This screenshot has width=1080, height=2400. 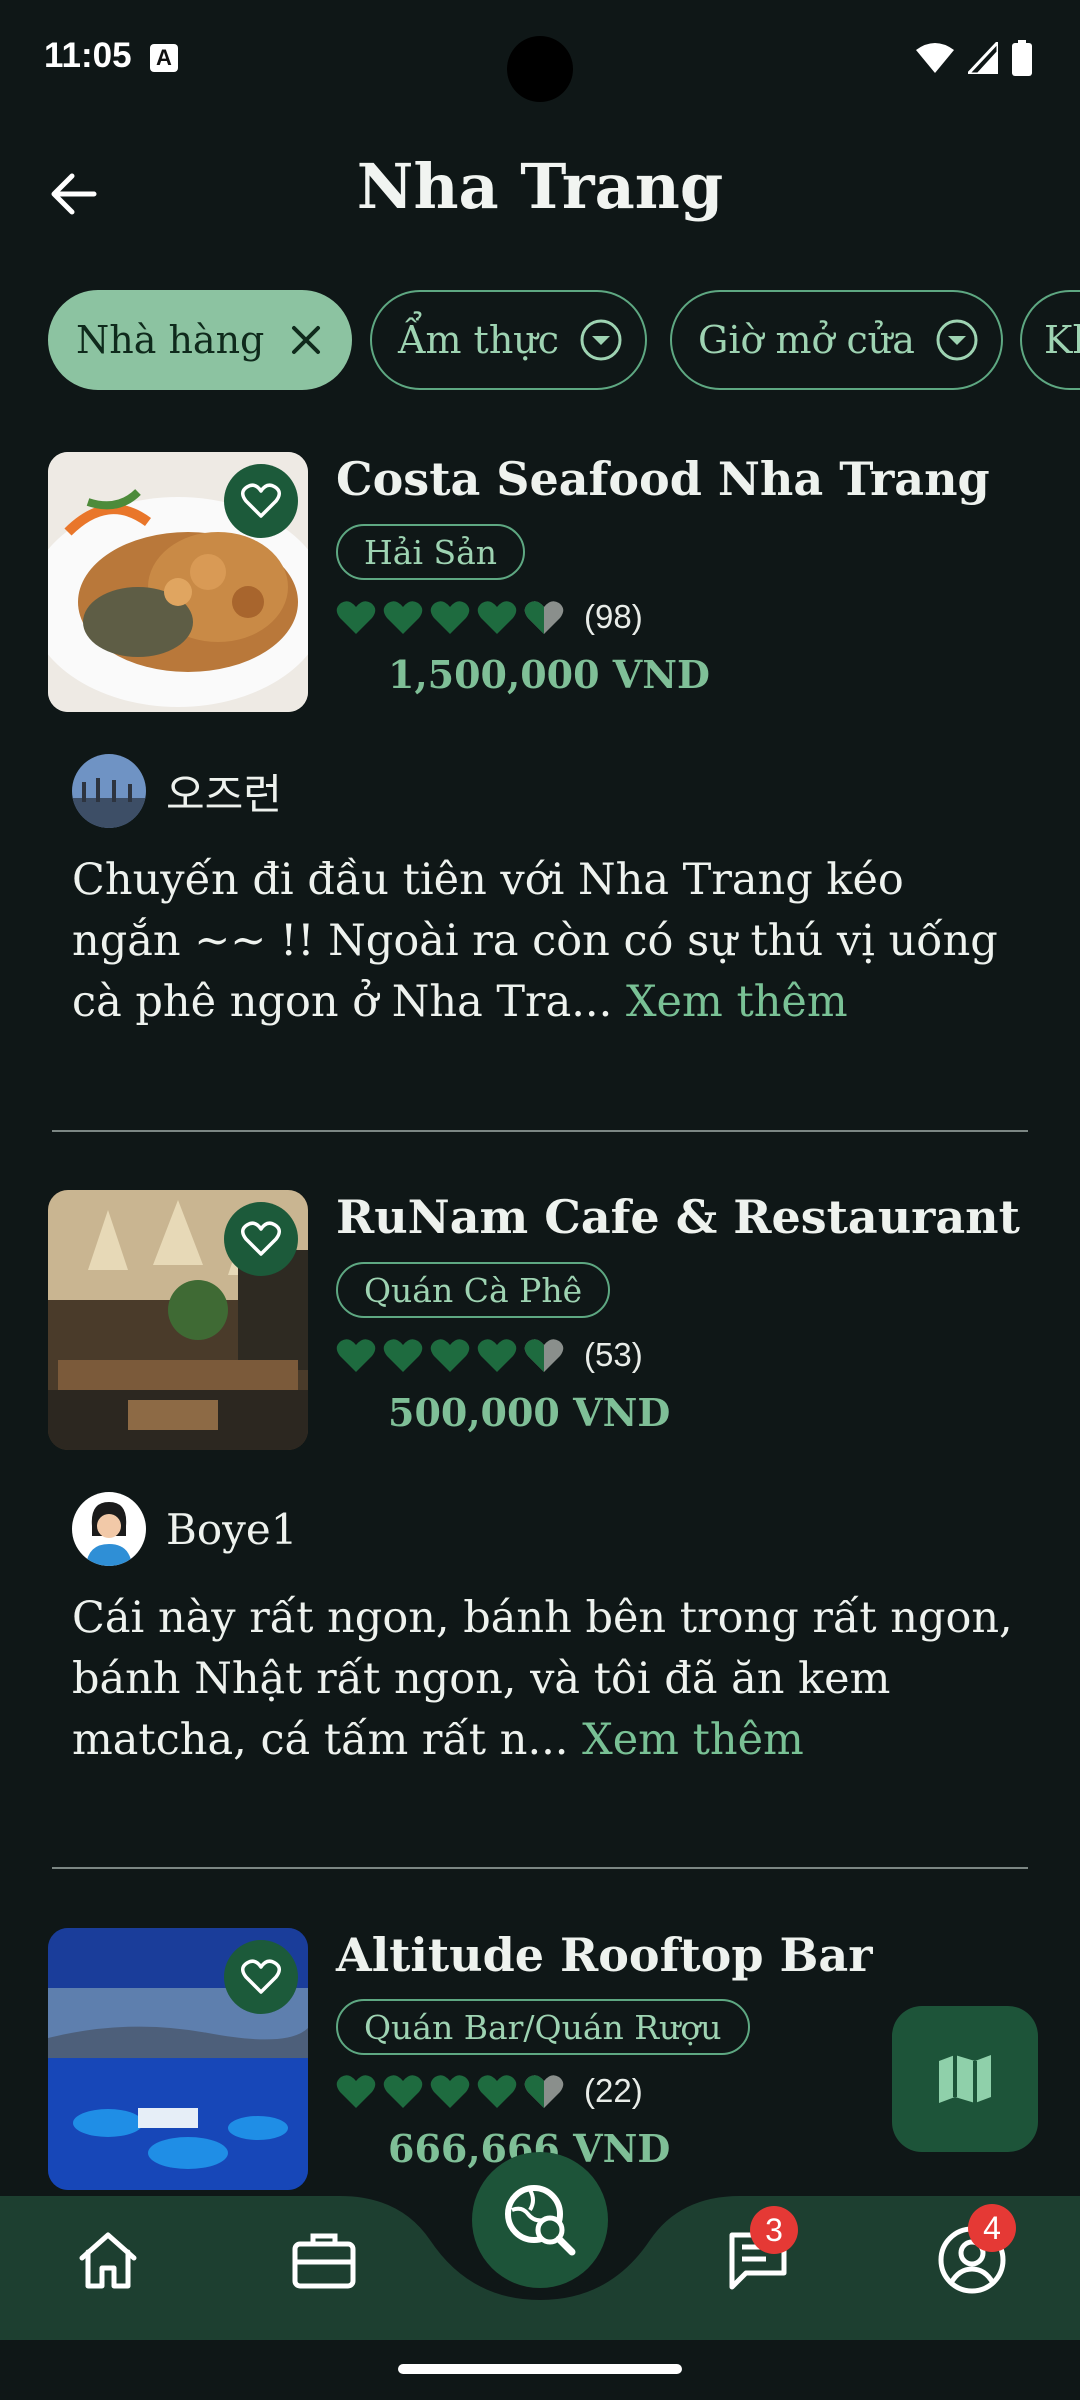 What do you see at coordinates (758, 2258) in the screenshot?
I see `nav-messages: 3` at bounding box center [758, 2258].